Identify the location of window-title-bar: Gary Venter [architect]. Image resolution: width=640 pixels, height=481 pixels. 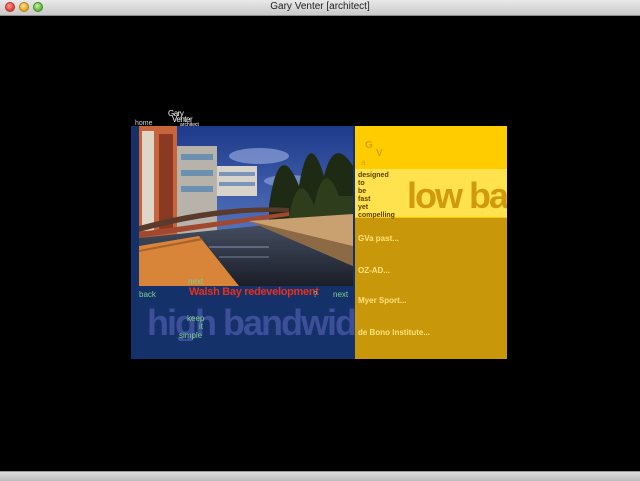
(320, 8).